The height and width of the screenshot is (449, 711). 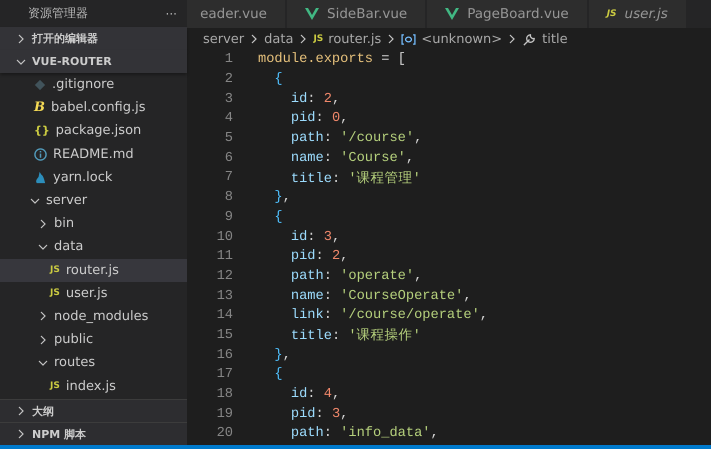 I want to click on code-line: module.exports = [, so click(x=332, y=60).